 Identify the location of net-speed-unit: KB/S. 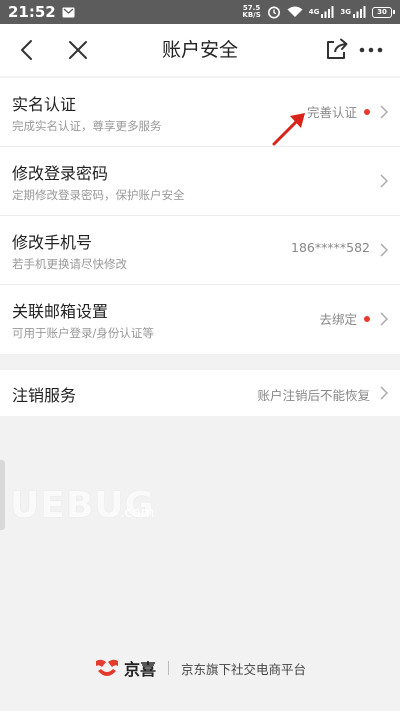
(251, 15).